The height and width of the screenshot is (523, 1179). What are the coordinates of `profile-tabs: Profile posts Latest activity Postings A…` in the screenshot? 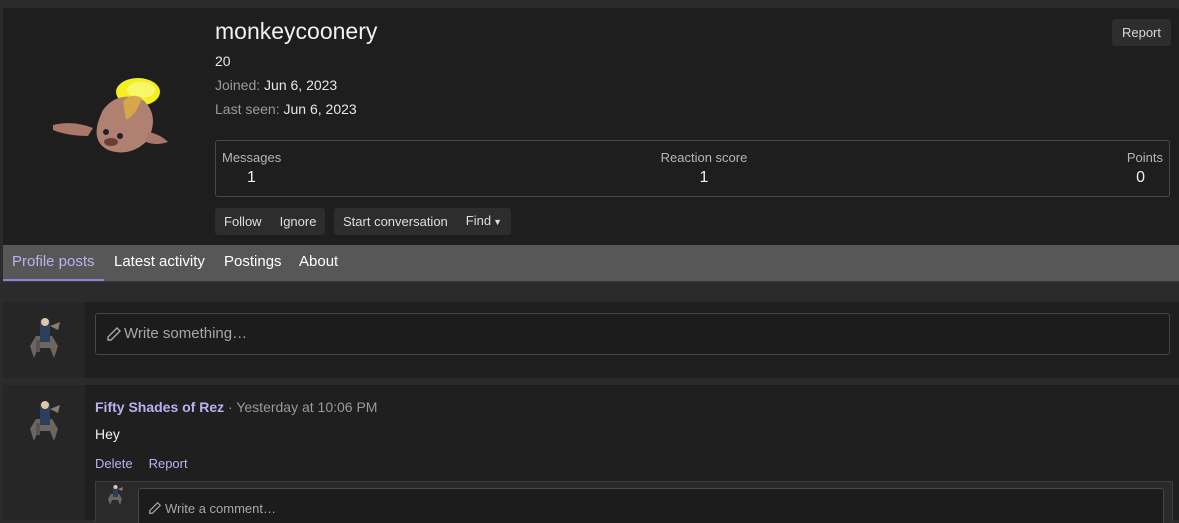 It's located at (591, 263).